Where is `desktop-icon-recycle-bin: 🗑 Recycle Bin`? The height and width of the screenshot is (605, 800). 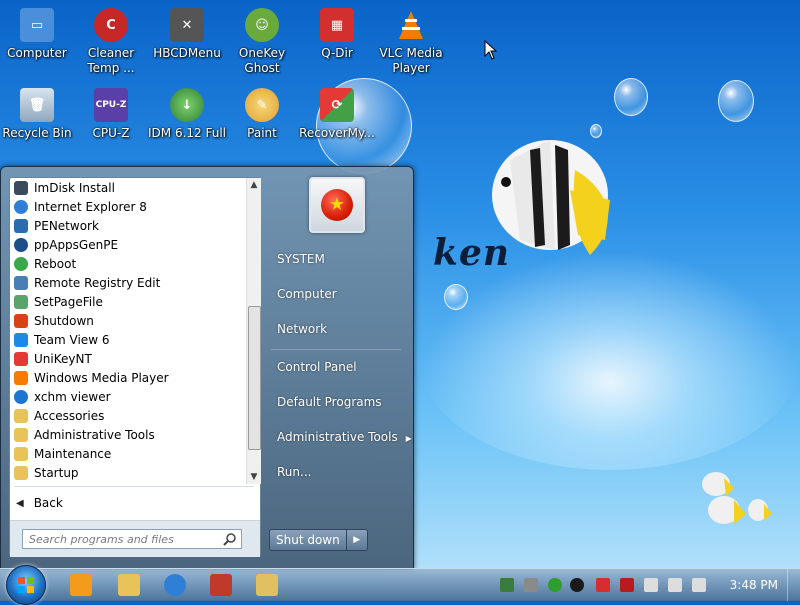 desktop-icon-recycle-bin: 🗑 Recycle Bin is located at coordinates (38, 114).